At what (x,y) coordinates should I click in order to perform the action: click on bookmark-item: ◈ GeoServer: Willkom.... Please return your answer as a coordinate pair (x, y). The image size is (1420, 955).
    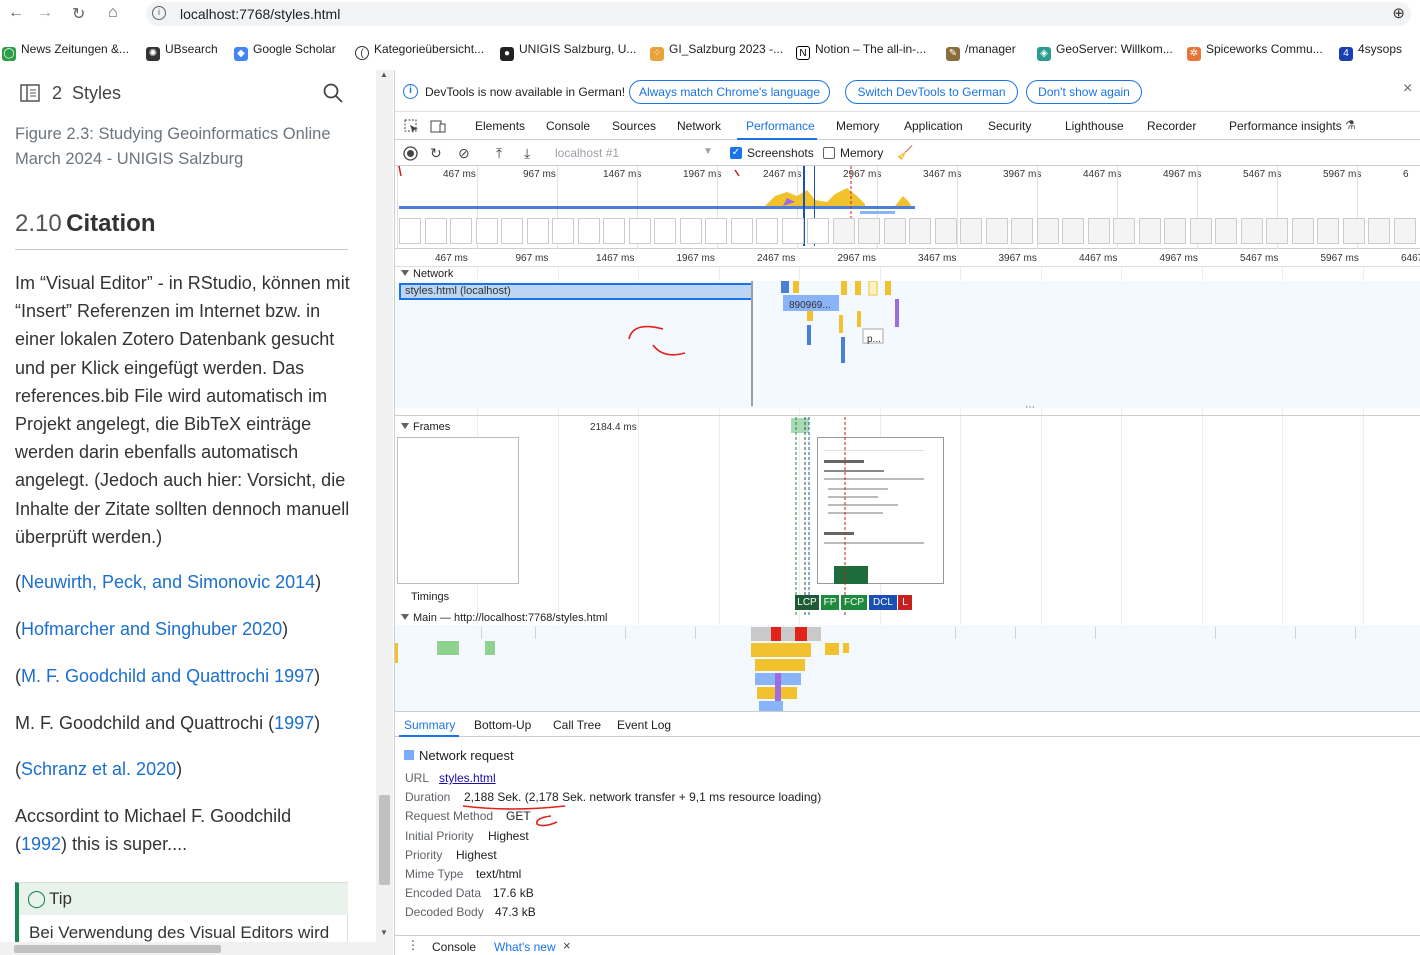
    Looking at the image, I should click on (1105, 51).